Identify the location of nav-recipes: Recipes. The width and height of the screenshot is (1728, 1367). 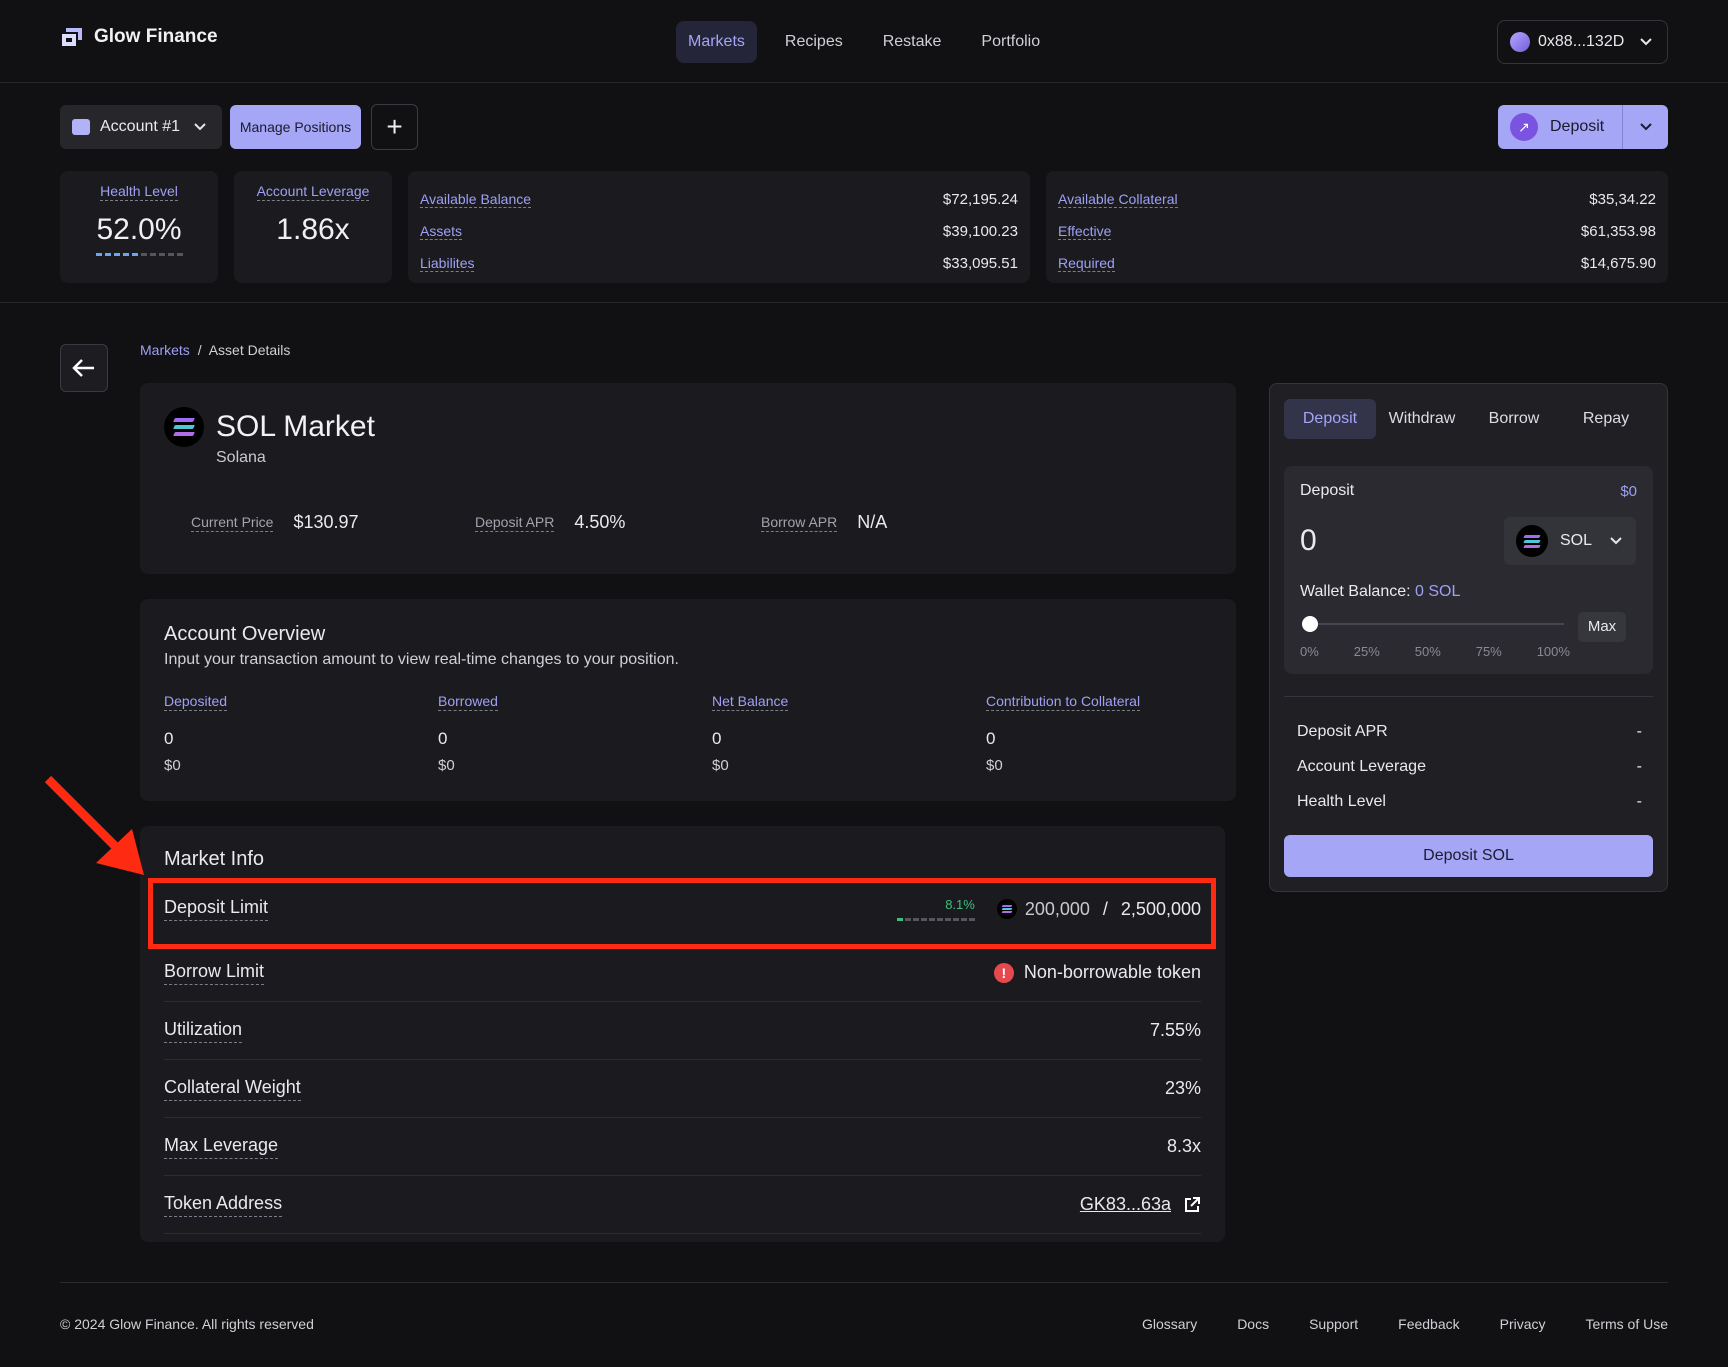
(814, 42).